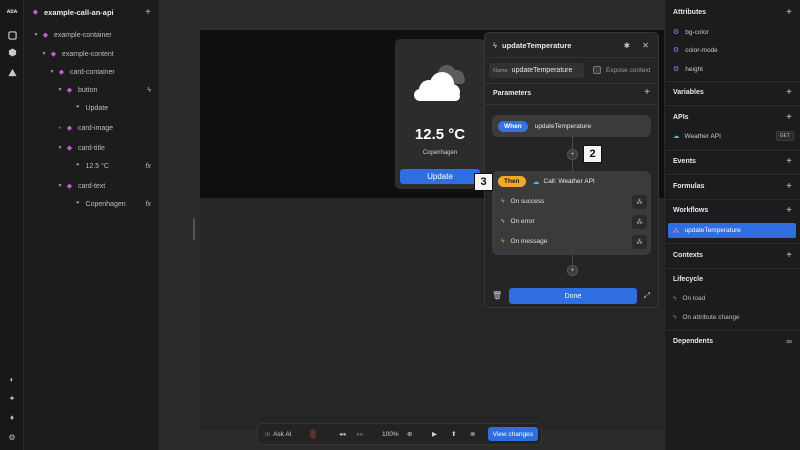  Describe the element at coordinates (522, 201) in the screenshot. I see `branch-on-success: ϟ On success` at that location.